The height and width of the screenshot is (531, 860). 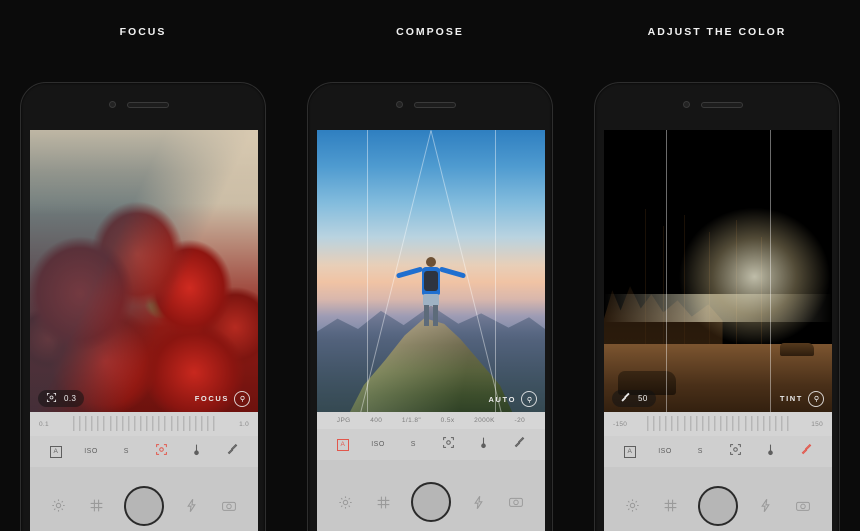 I want to click on status-zoom: 0.5x, so click(x=447, y=420).